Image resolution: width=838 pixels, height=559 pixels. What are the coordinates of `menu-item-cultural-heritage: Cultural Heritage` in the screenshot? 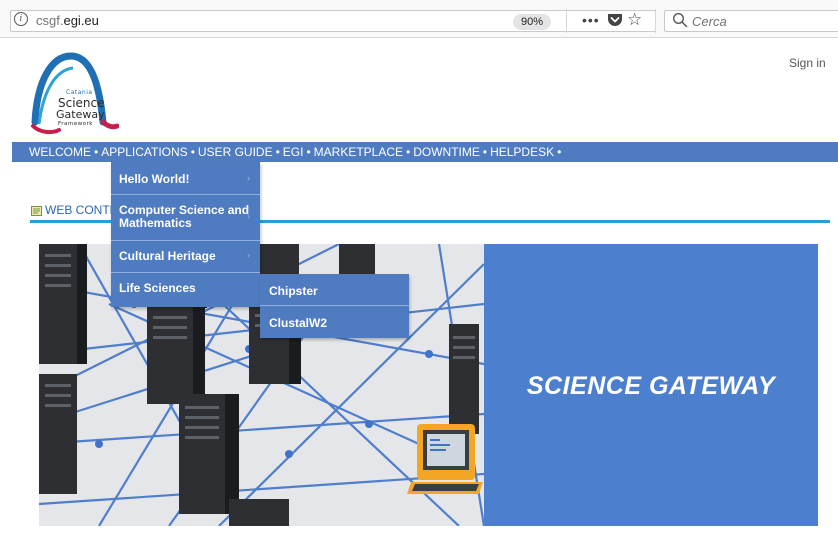 It's located at (185, 256).